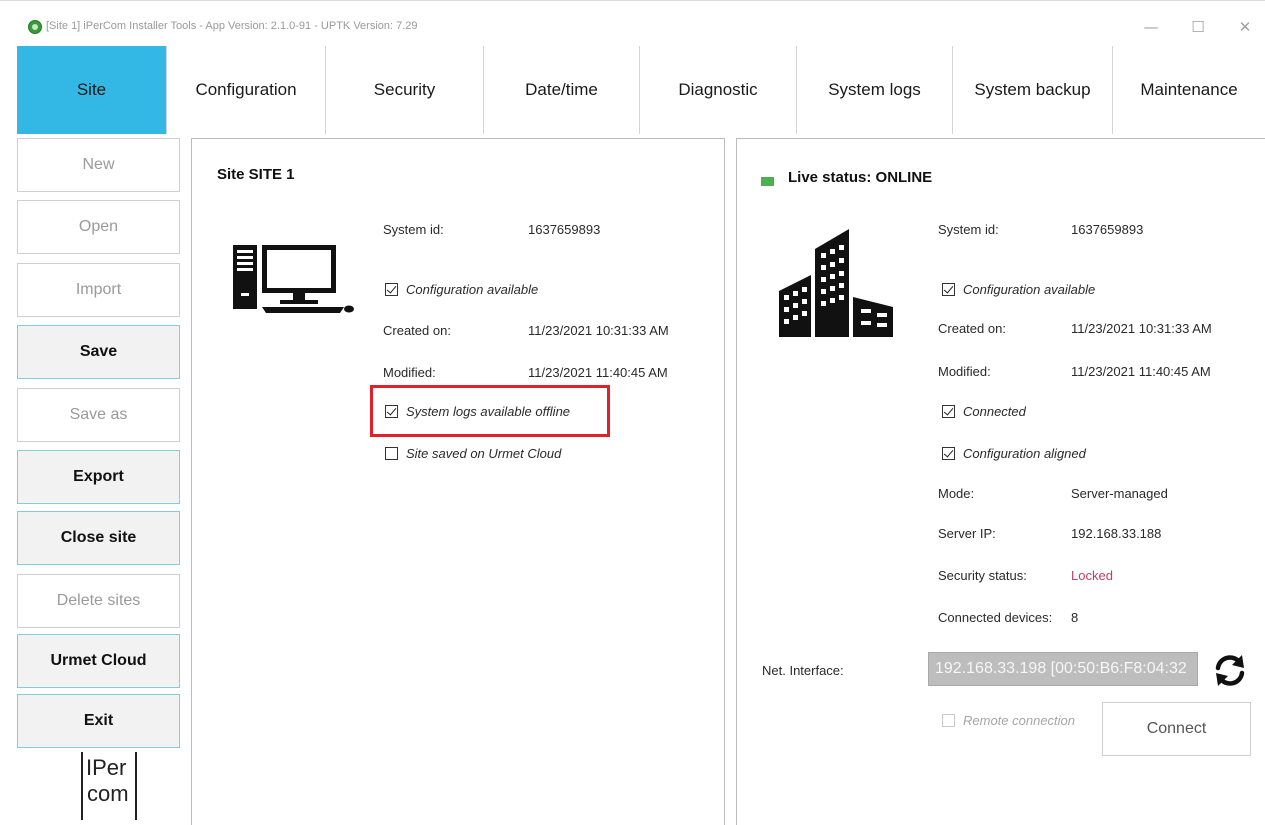 The image size is (1265, 825). Describe the element at coordinates (98, 601) in the screenshot. I see `delete-sites-button: Delete sites` at that location.